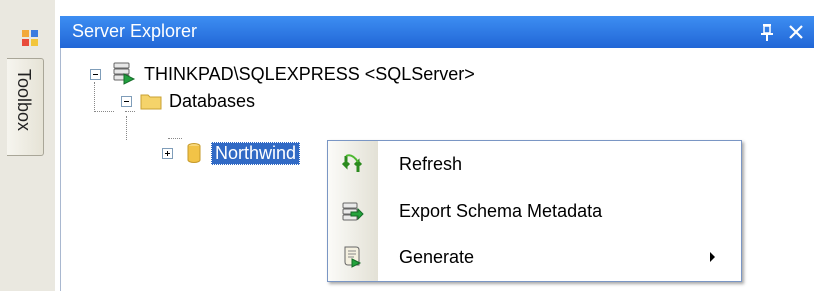 This screenshot has width=814, height=291. Describe the element at coordinates (309, 73) in the screenshot. I see `server-label: THINKPAD\SQLEXPRESS <SQLServer>` at that location.